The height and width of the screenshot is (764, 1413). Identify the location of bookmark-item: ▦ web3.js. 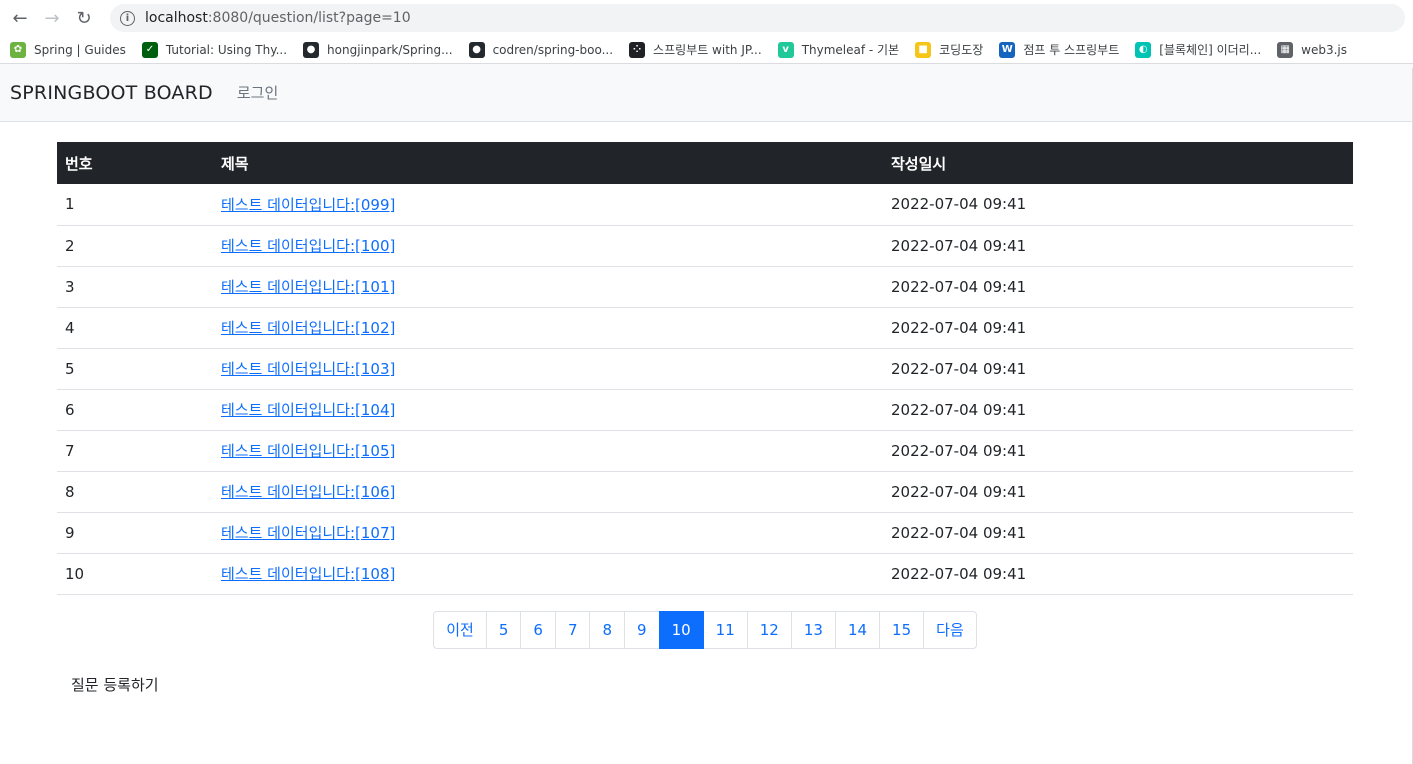
(1312, 49).